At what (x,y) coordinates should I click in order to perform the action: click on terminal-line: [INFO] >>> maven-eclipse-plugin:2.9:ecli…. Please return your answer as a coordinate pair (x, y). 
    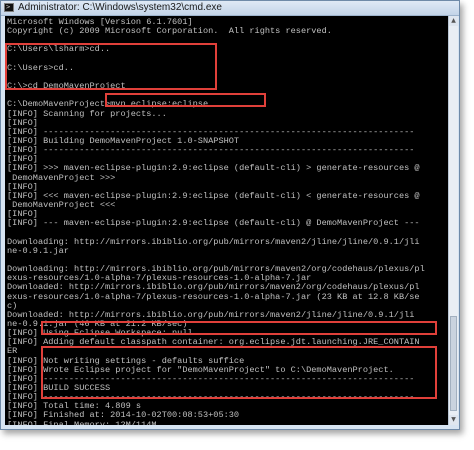
    Looking at the image, I should click on (213, 168).